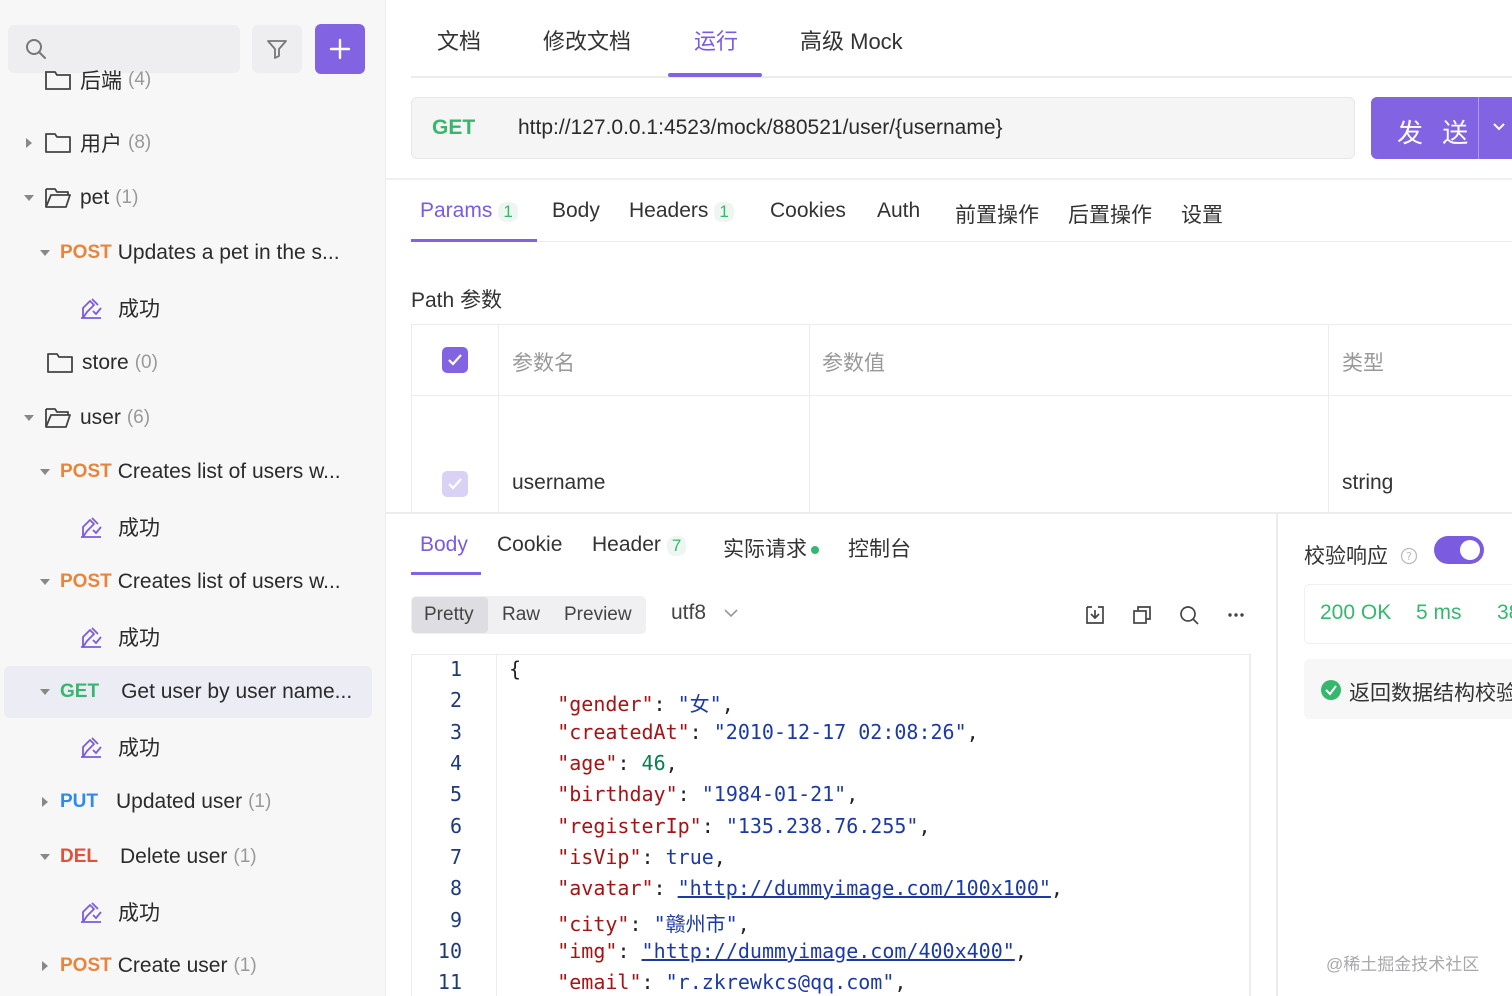 This screenshot has height=996, width=1512. What do you see at coordinates (453, 128) in the screenshot?
I see `request-method: GET` at bounding box center [453, 128].